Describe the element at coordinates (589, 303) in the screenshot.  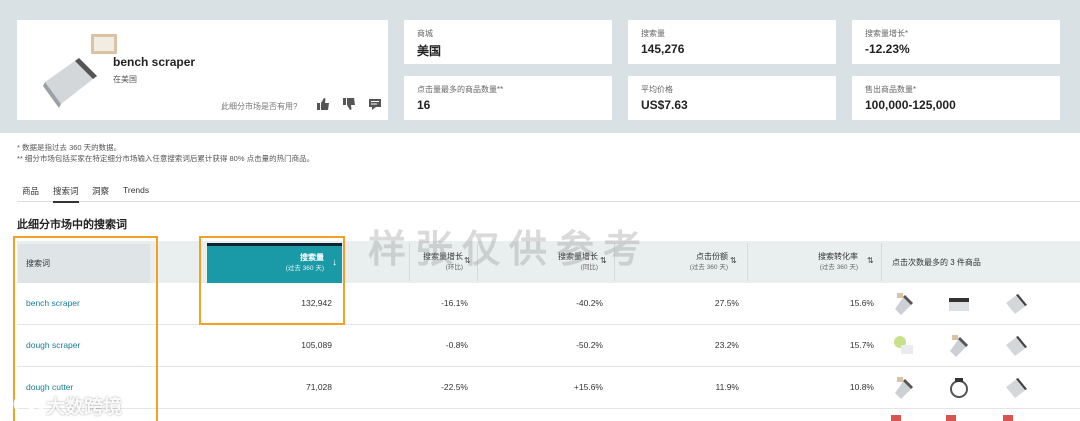
I see `growth-yoy-value: -40.2%` at that location.